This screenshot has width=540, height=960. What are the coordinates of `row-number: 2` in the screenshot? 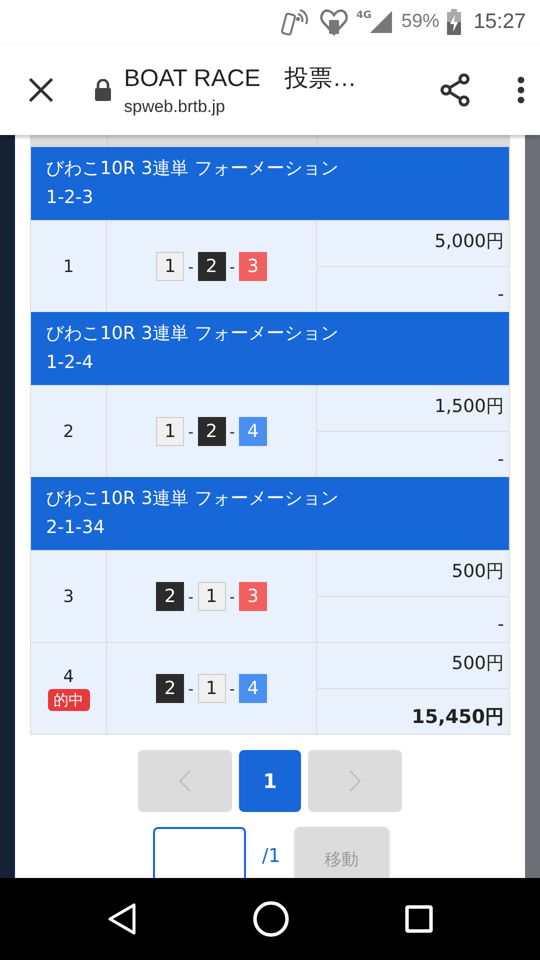 It's located at (68, 432).